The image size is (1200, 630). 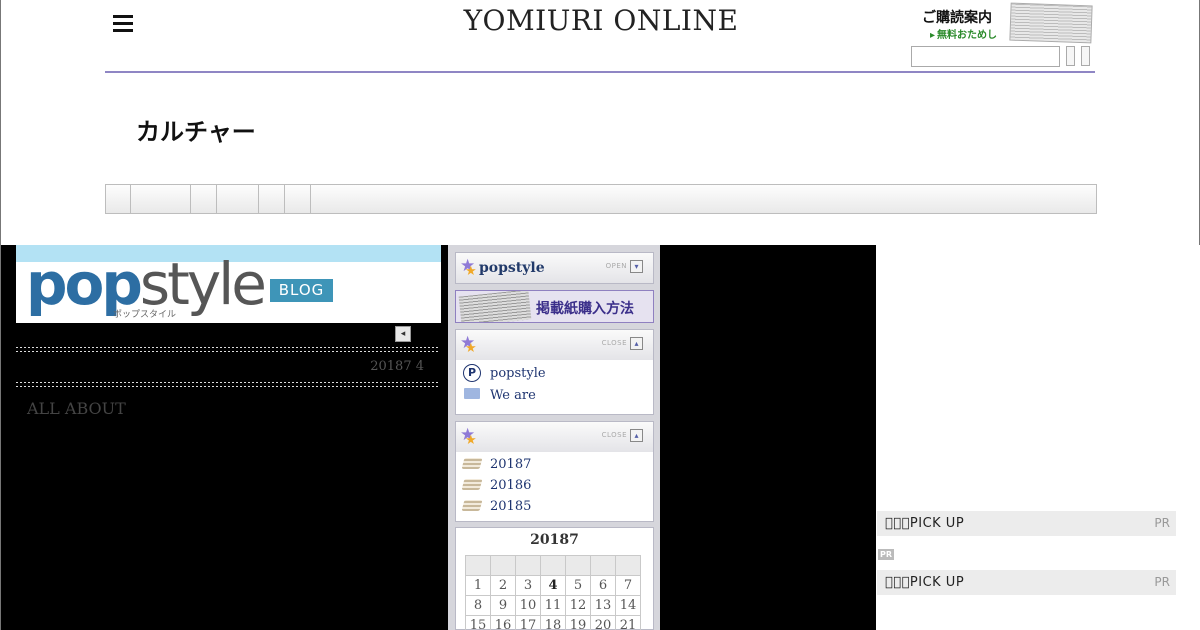 What do you see at coordinates (585, 309) in the screenshot?
I see `buy-paper-label: 掲載紙購入方法` at bounding box center [585, 309].